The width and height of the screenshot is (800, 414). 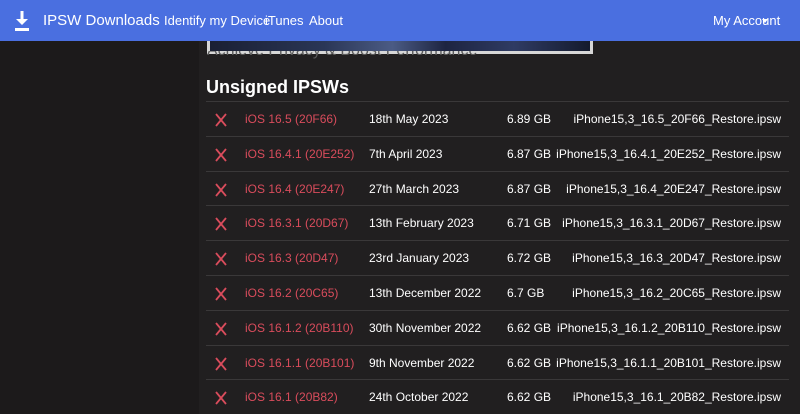 What do you see at coordinates (22, 21) in the screenshot?
I see `download-icon` at bounding box center [22, 21].